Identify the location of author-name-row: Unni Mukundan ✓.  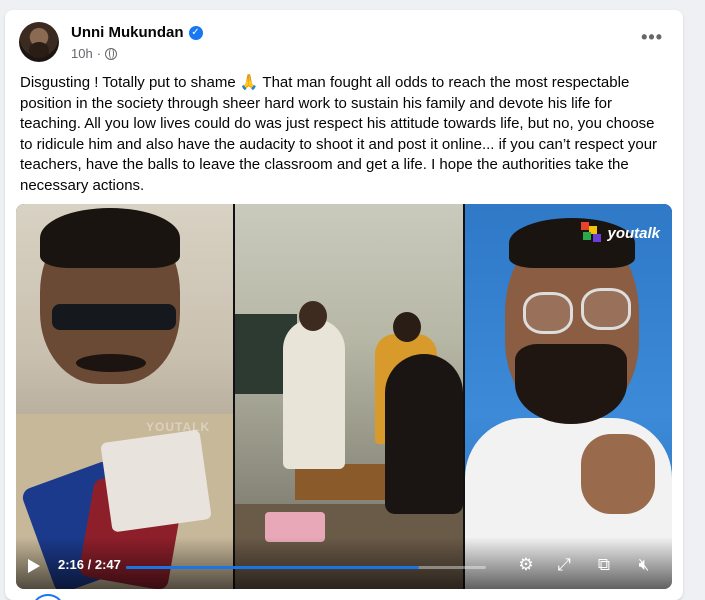
(137, 32).